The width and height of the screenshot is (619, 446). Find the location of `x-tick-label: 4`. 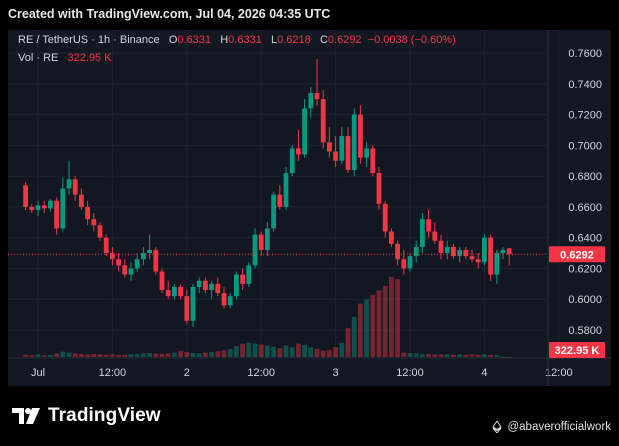

x-tick-label: 4 is located at coordinates (484, 373).